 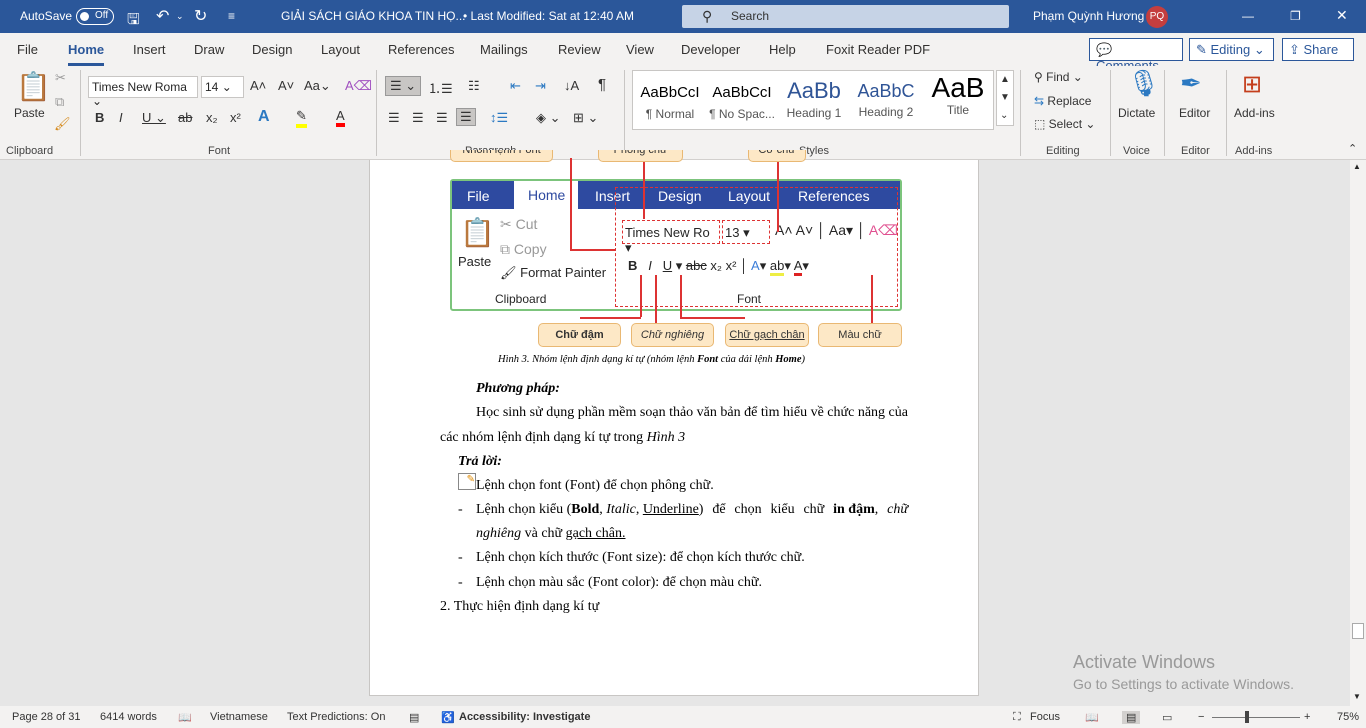 I want to click on dictate-button: Dictate, so click(x=1136, y=113).